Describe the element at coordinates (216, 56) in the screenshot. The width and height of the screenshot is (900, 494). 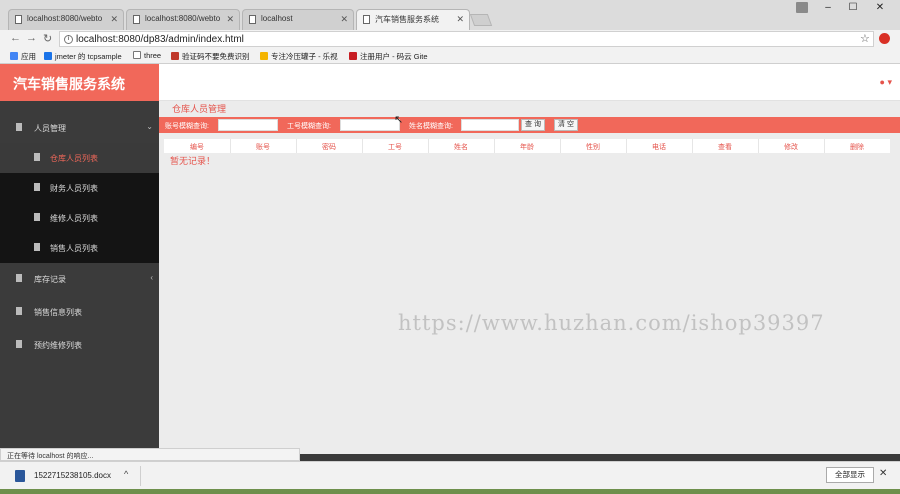
I see `bookmark-label: 验证码不要免费识别` at that location.